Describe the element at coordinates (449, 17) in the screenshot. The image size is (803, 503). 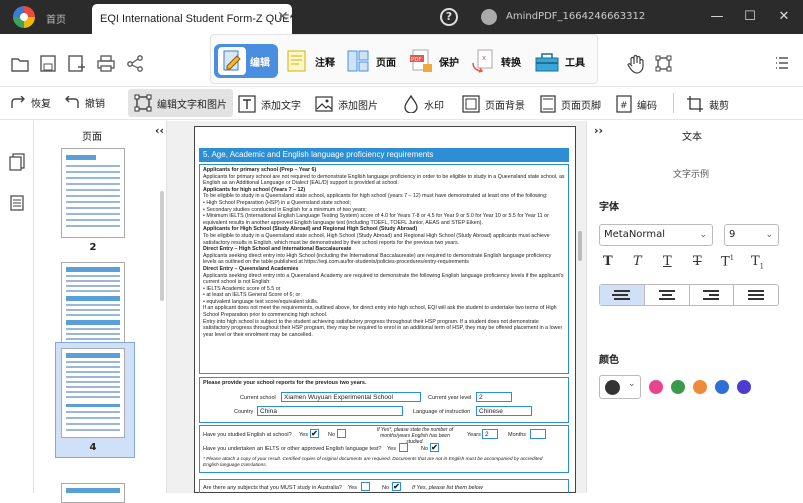
I see `help-button: ?` at that location.